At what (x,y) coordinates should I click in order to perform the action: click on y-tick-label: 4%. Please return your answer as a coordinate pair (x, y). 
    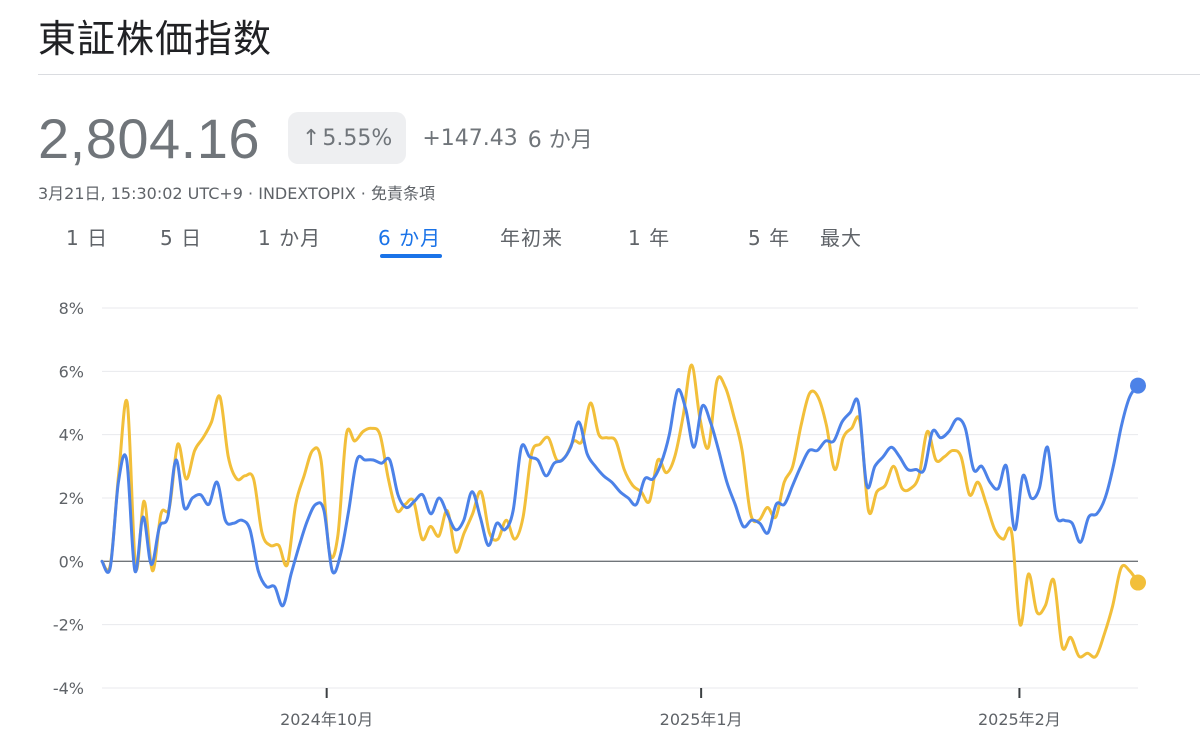
    Looking at the image, I should click on (71, 435).